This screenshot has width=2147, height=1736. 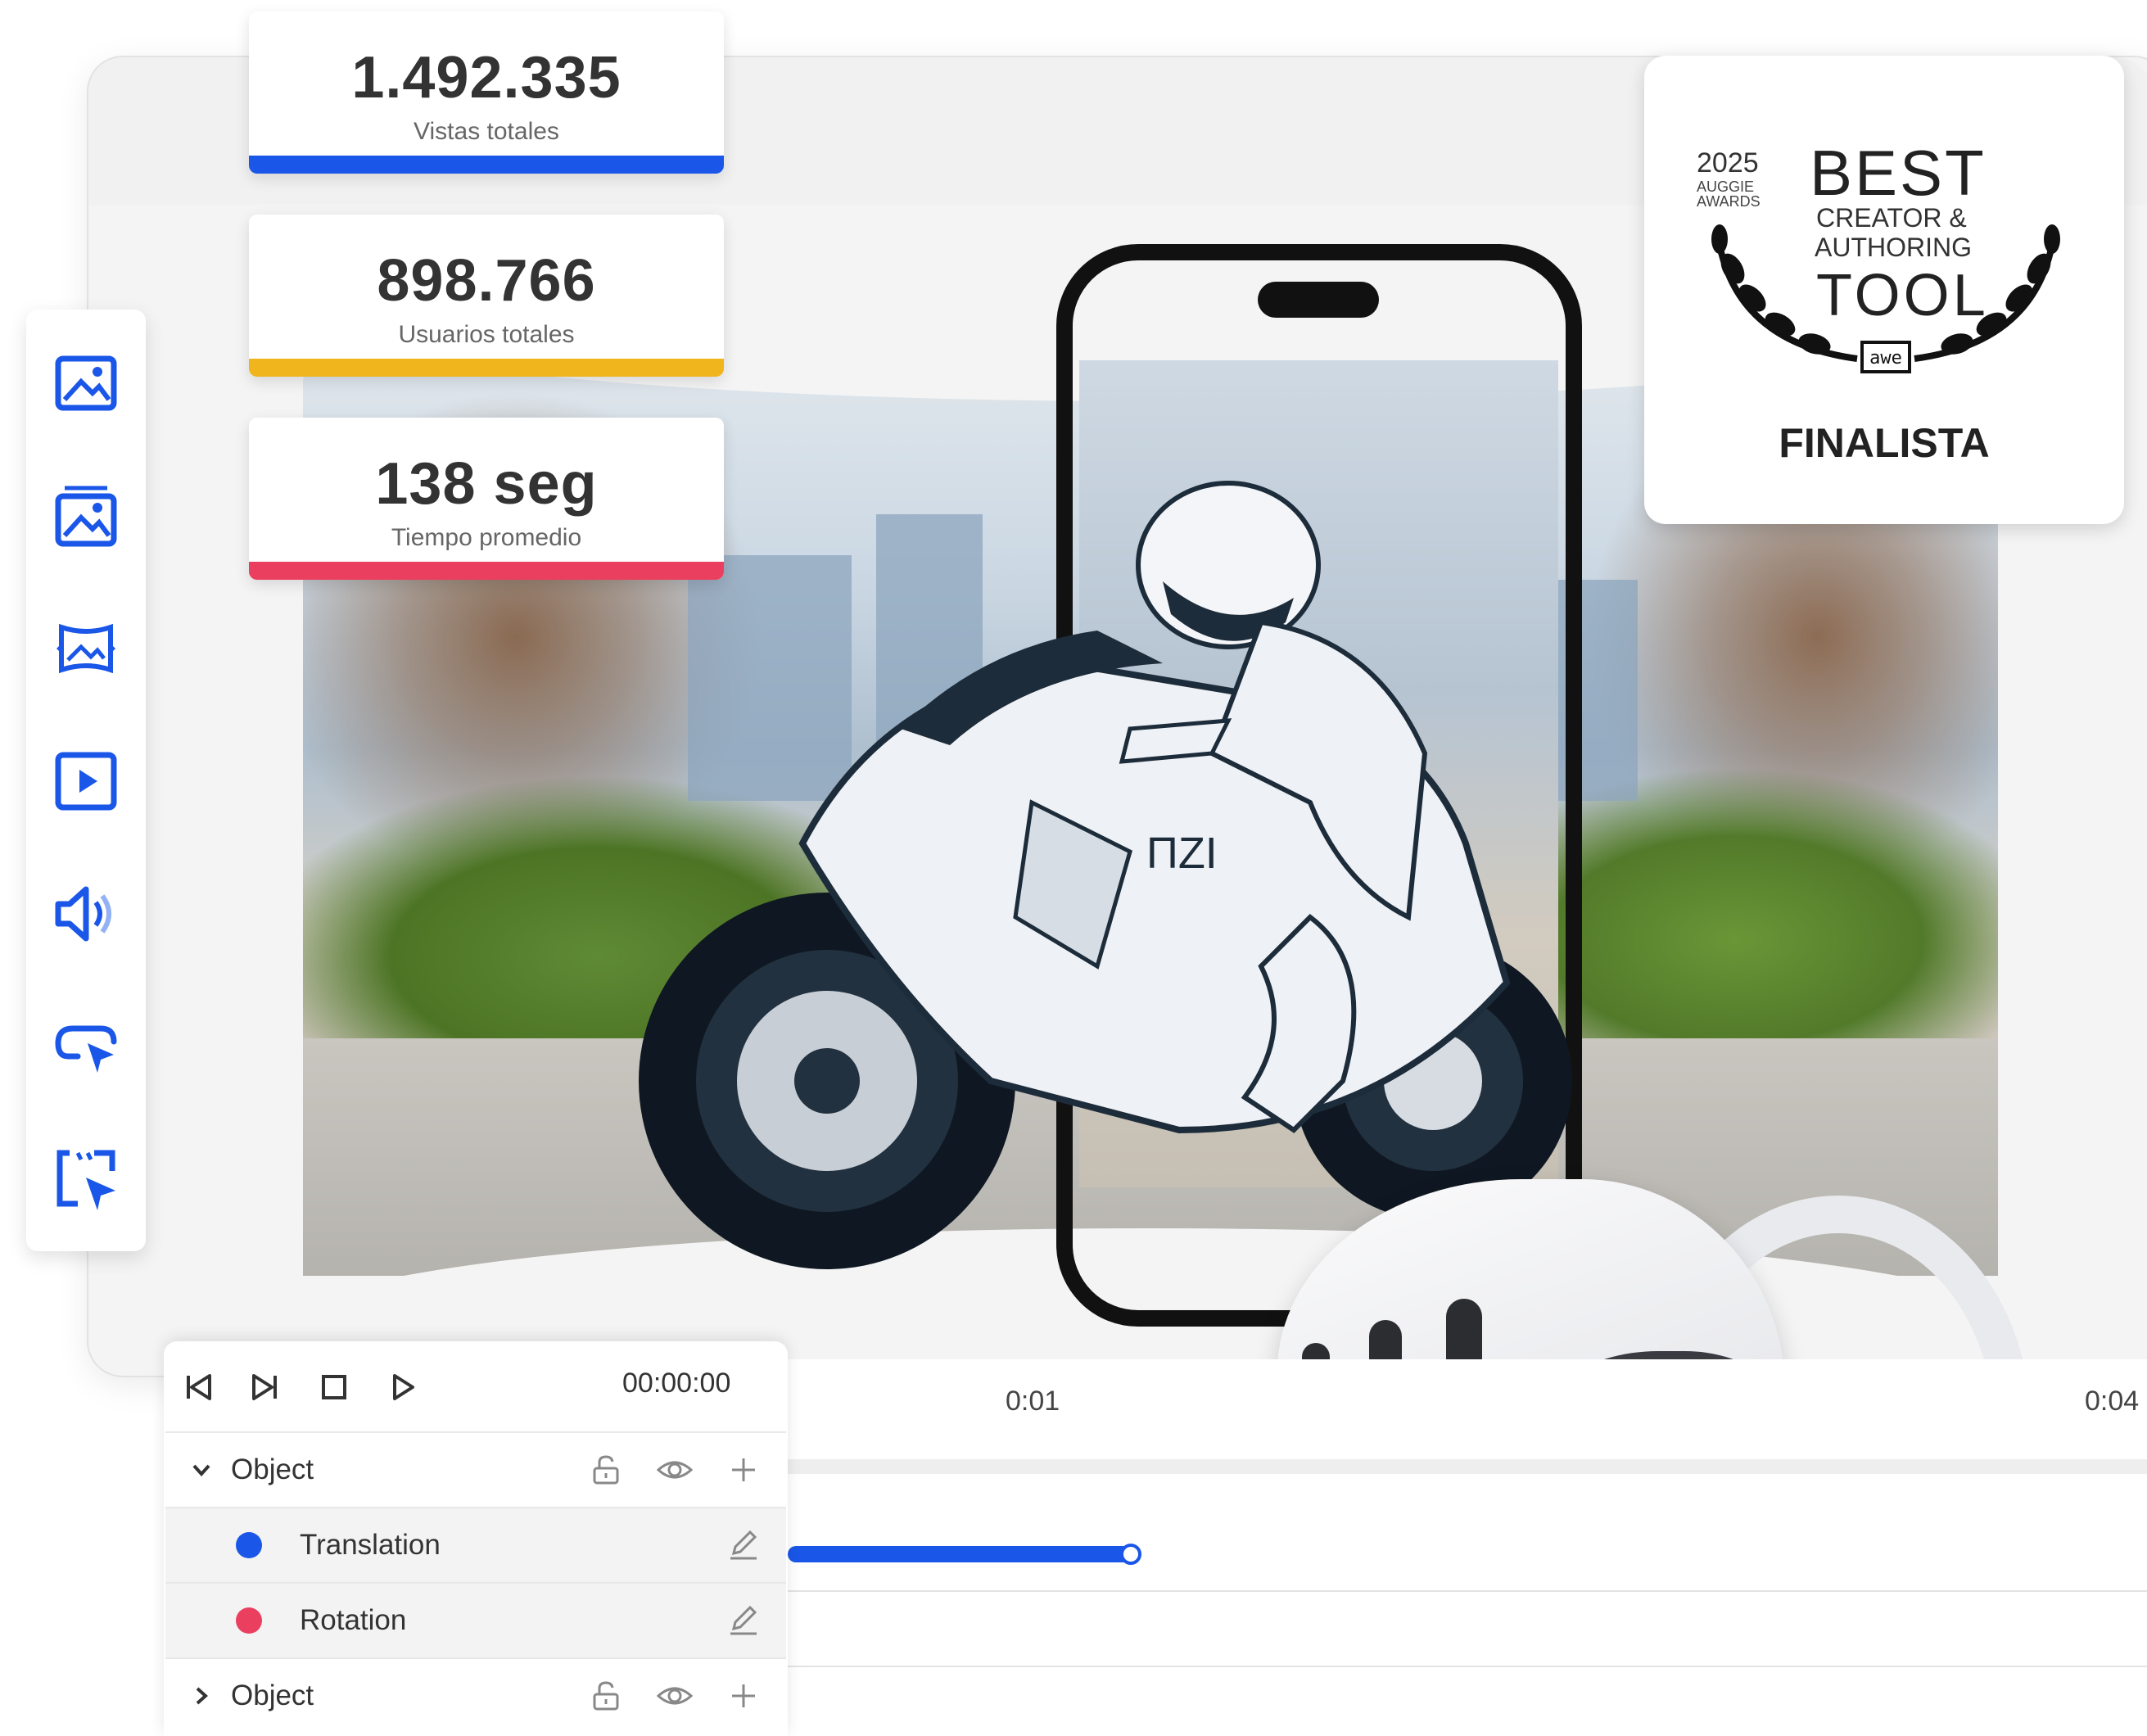 What do you see at coordinates (86, 383) in the screenshot?
I see `image-icon` at bounding box center [86, 383].